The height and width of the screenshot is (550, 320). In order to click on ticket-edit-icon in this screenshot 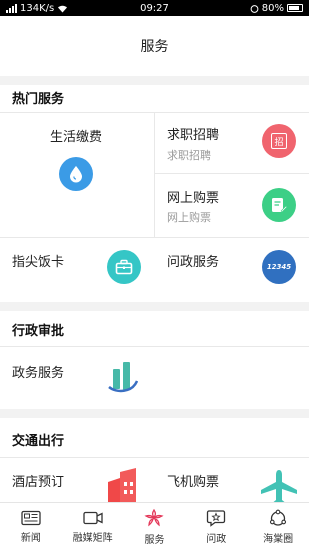, I will do `click(279, 205)`.